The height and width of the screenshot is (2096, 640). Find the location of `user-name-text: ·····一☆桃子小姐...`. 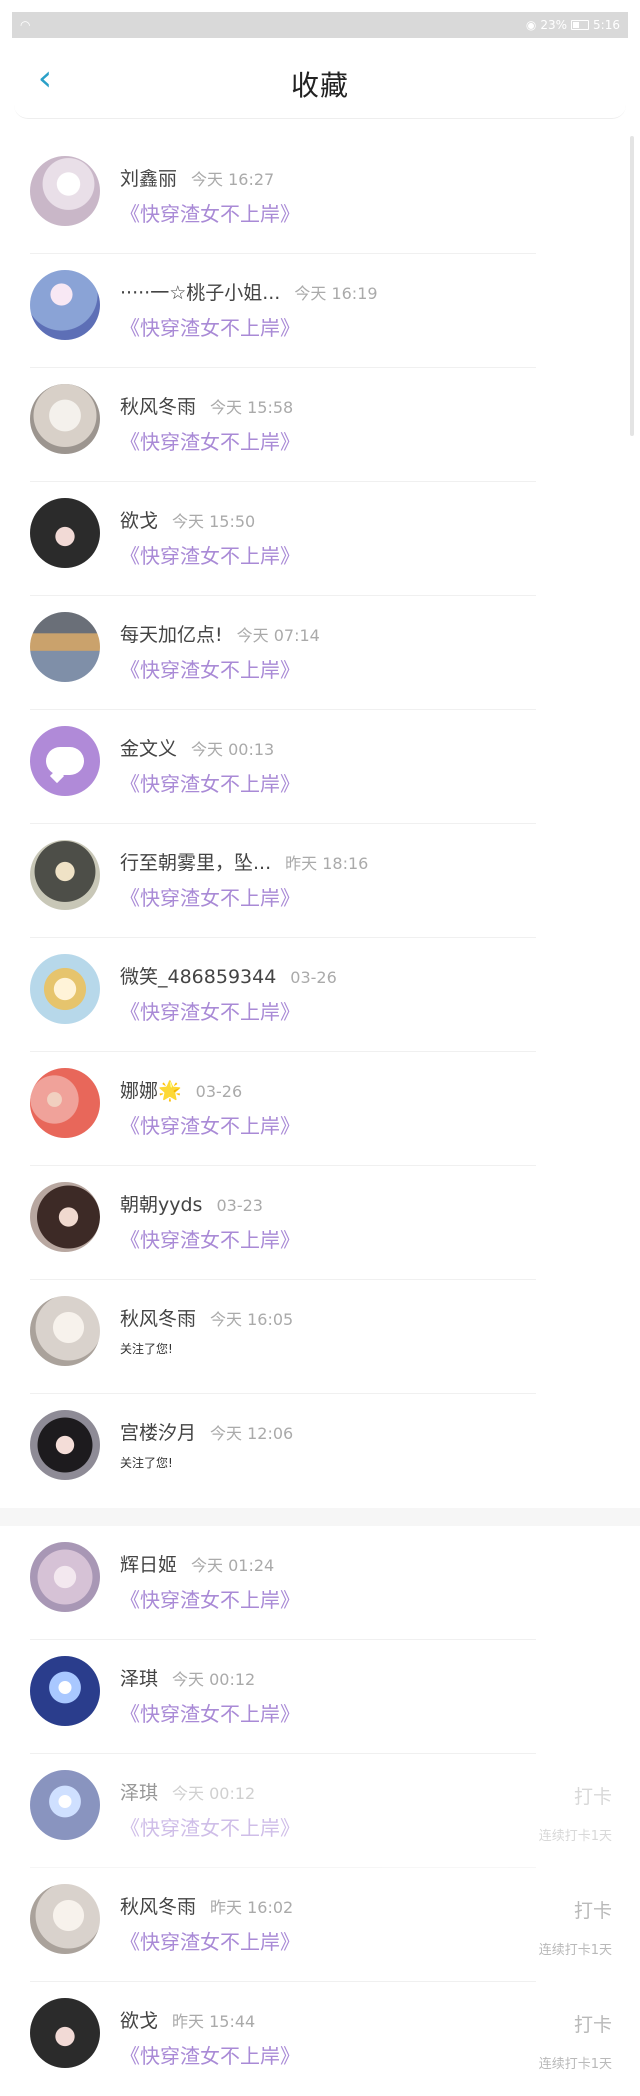

user-name-text: ·····一☆桃子小姐... is located at coordinates (200, 293).